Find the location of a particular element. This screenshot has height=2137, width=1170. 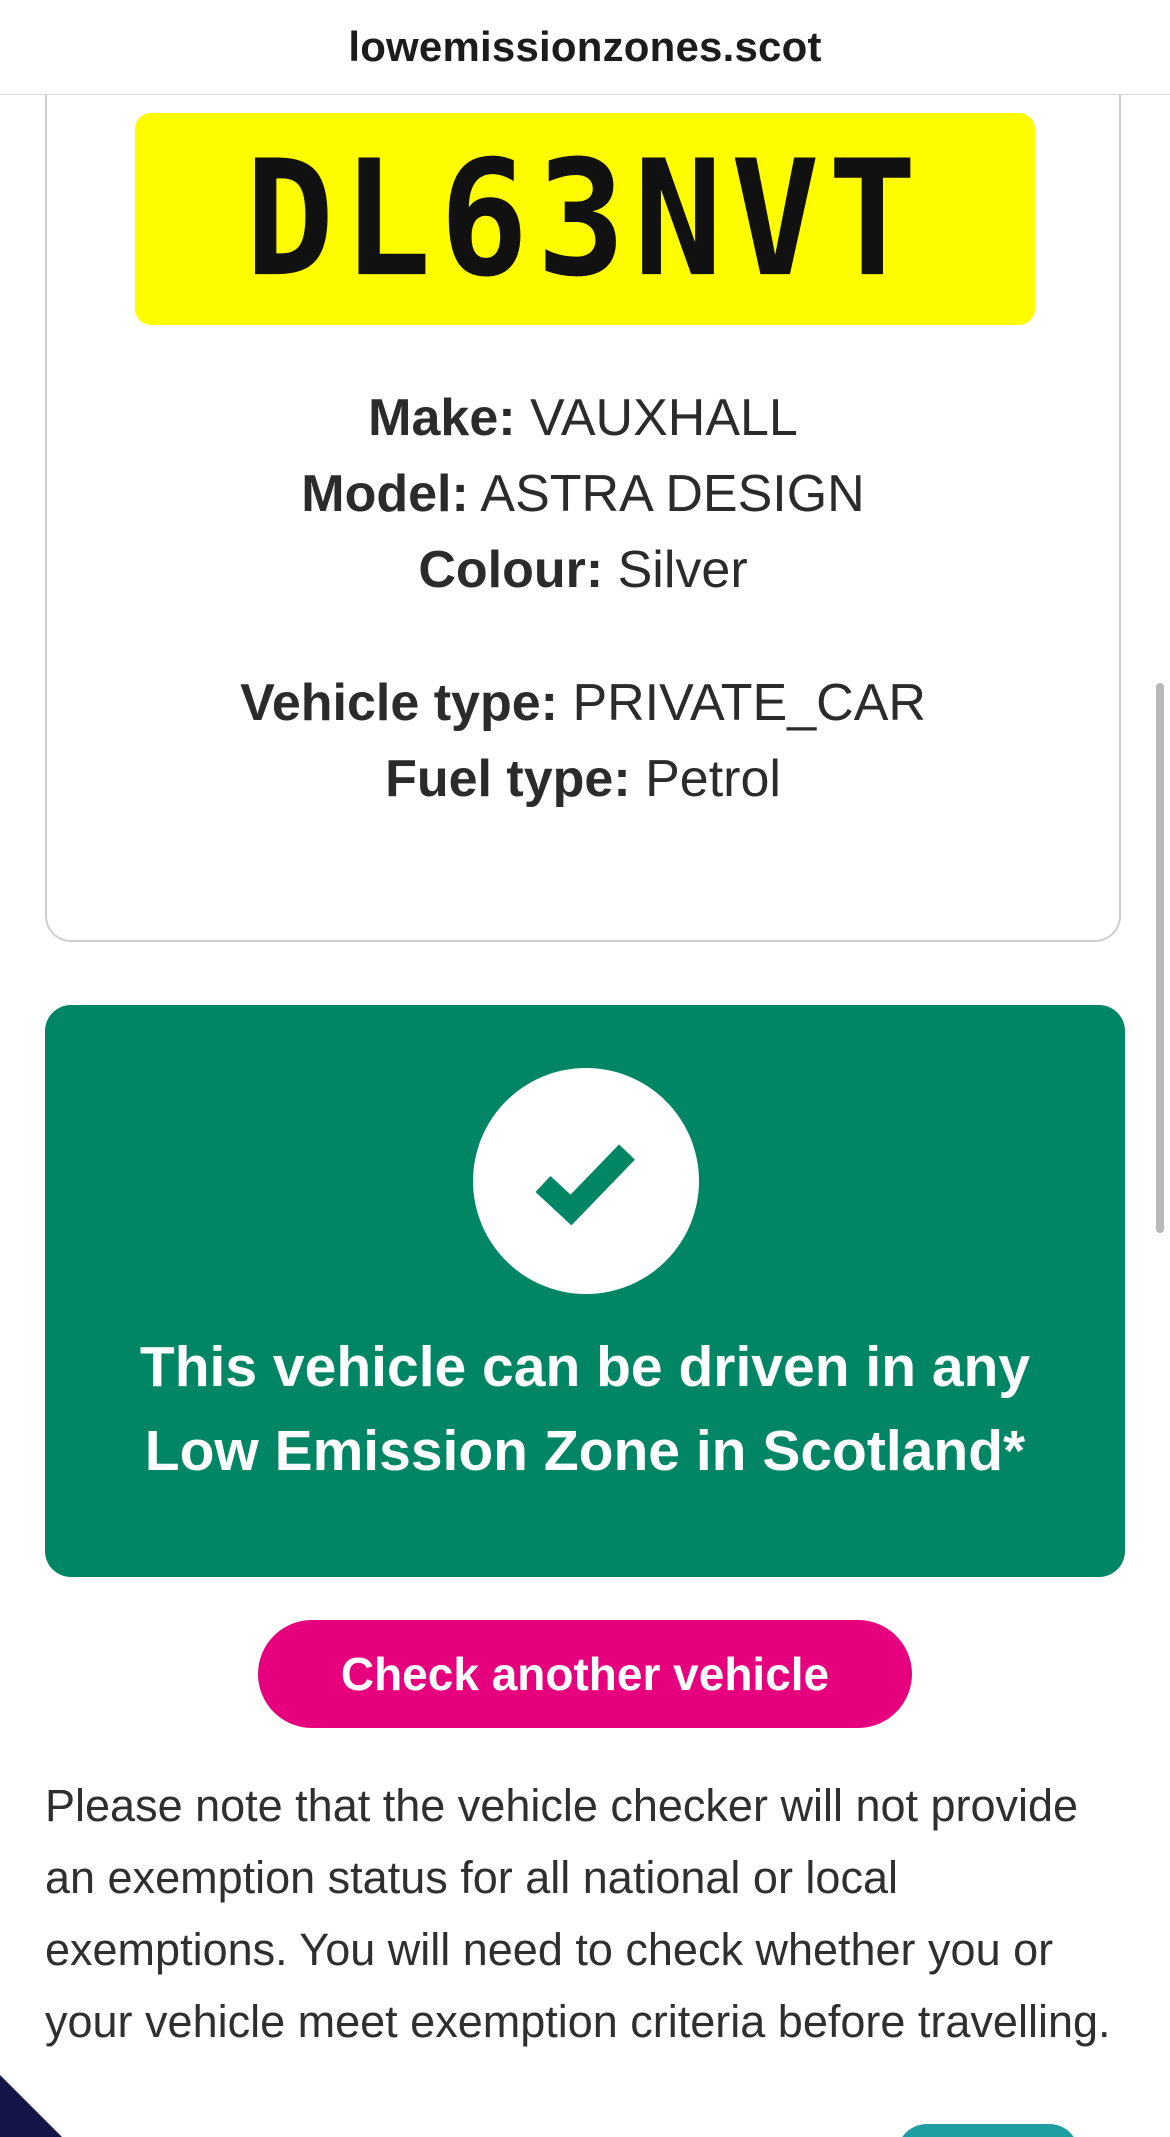

make-row: Make: VAUXHALL is located at coordinates (583, 418).